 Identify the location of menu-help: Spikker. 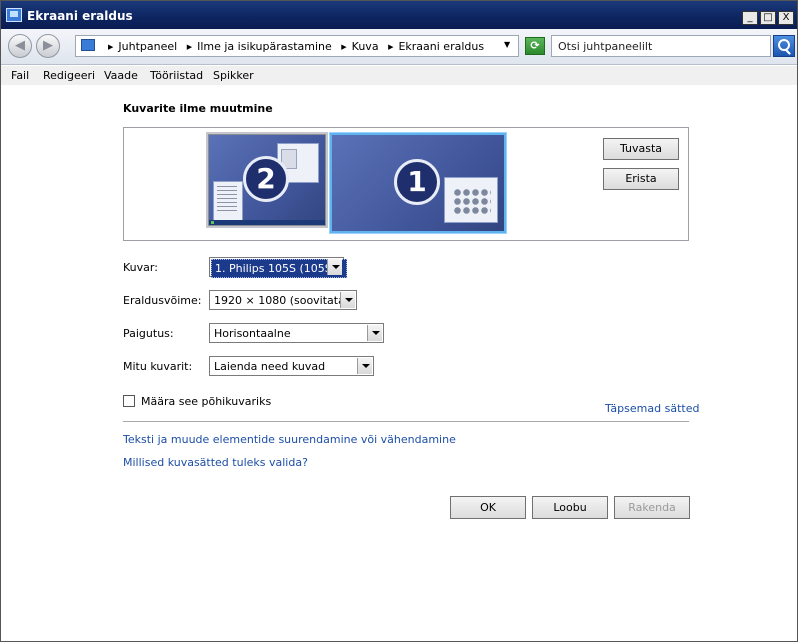
(233, 75).